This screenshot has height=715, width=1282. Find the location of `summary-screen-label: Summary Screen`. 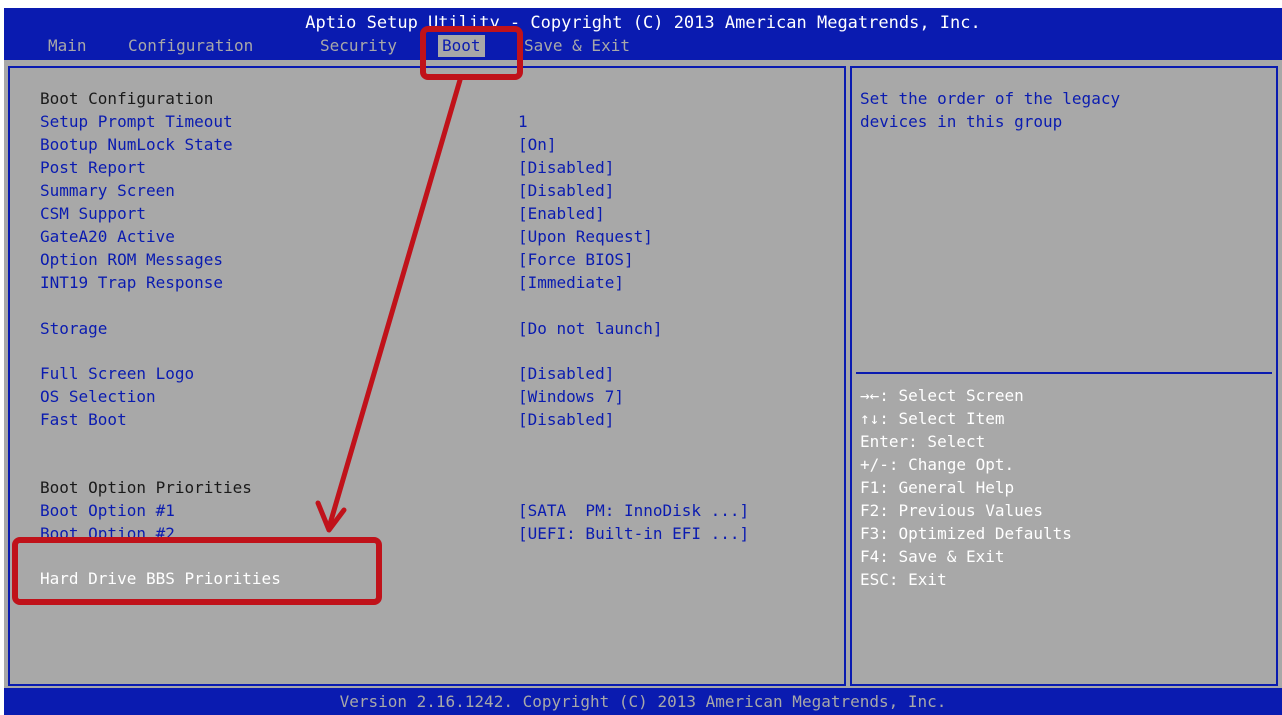

summary-screen-label: Summary Screen is located at coordinates (107, 191).